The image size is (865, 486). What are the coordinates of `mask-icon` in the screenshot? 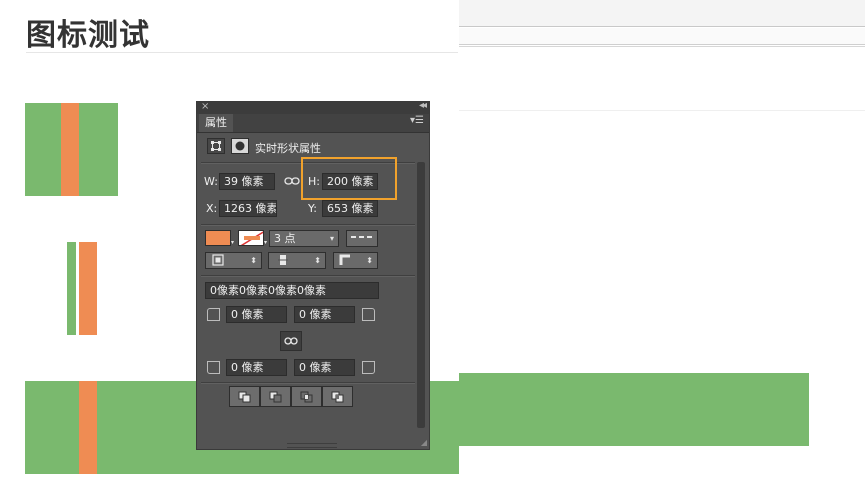 It's located at (240, 146).